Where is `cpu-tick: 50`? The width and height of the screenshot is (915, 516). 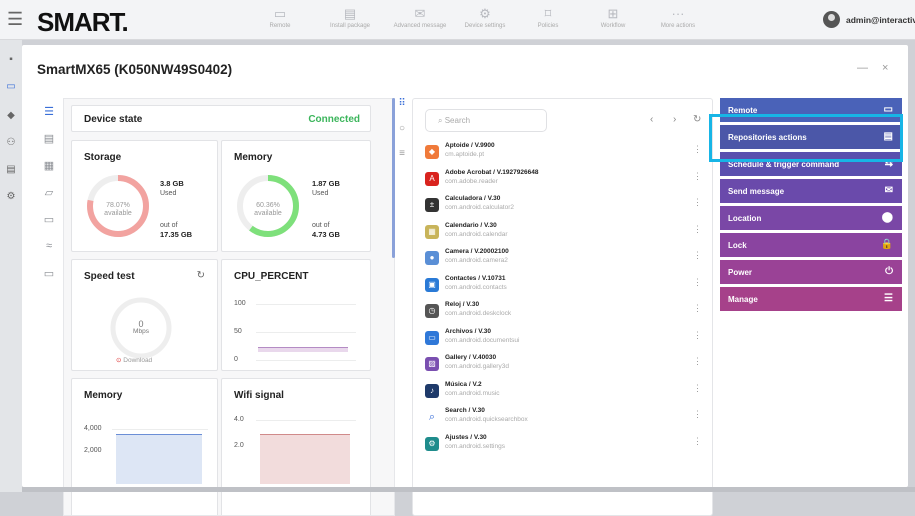
cpu-tick: 50 is located at coordinates (238, 331).